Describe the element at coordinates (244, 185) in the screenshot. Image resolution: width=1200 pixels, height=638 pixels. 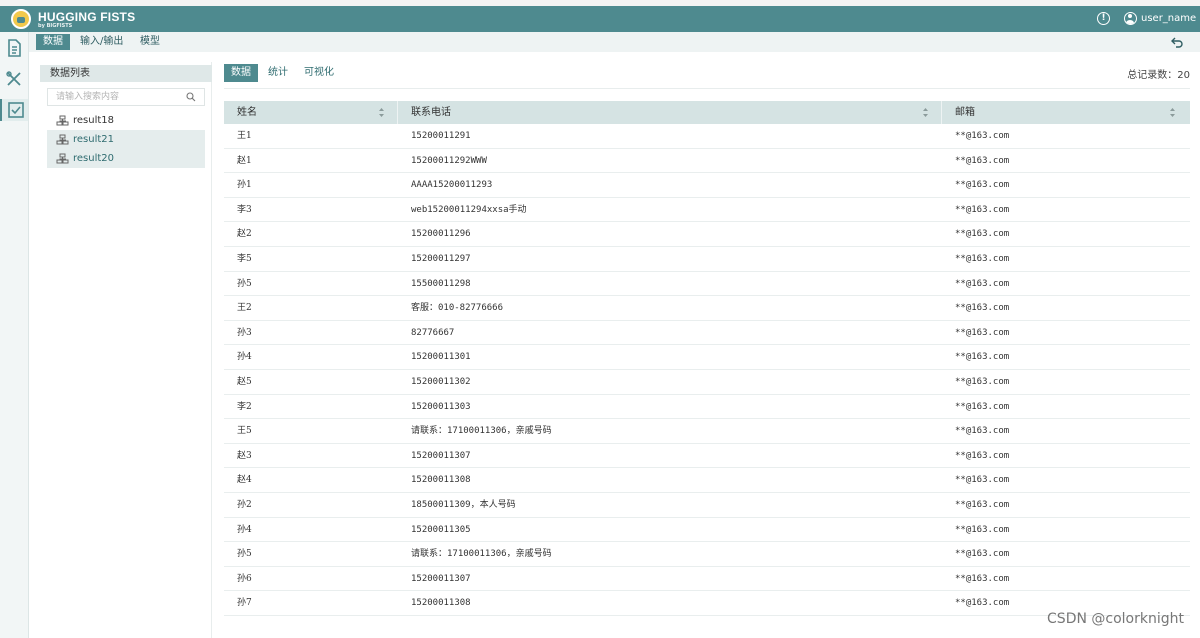
I see `cell-name: 孙1` at that location.